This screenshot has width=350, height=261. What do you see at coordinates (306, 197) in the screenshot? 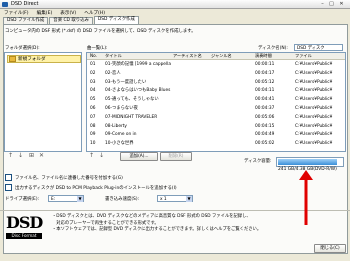
I see `red-arrow-annotation` at bounding box center [306, 197].